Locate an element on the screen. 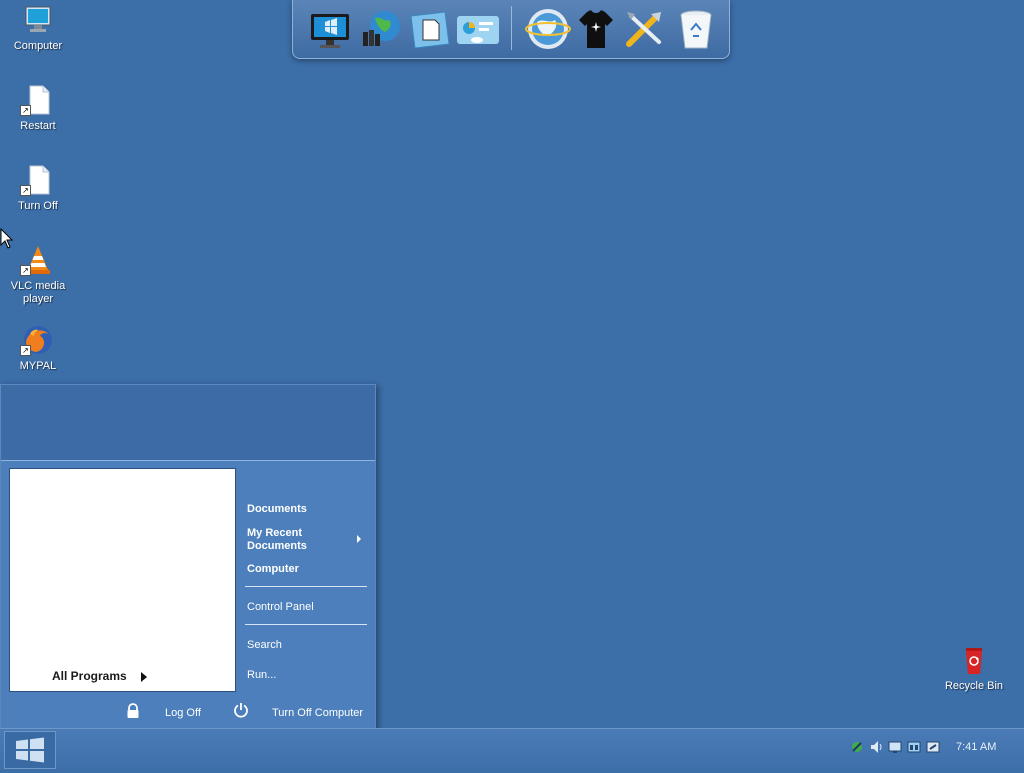 The image size is (1024, 773). tools-icon is located at coordinates (644, 29).